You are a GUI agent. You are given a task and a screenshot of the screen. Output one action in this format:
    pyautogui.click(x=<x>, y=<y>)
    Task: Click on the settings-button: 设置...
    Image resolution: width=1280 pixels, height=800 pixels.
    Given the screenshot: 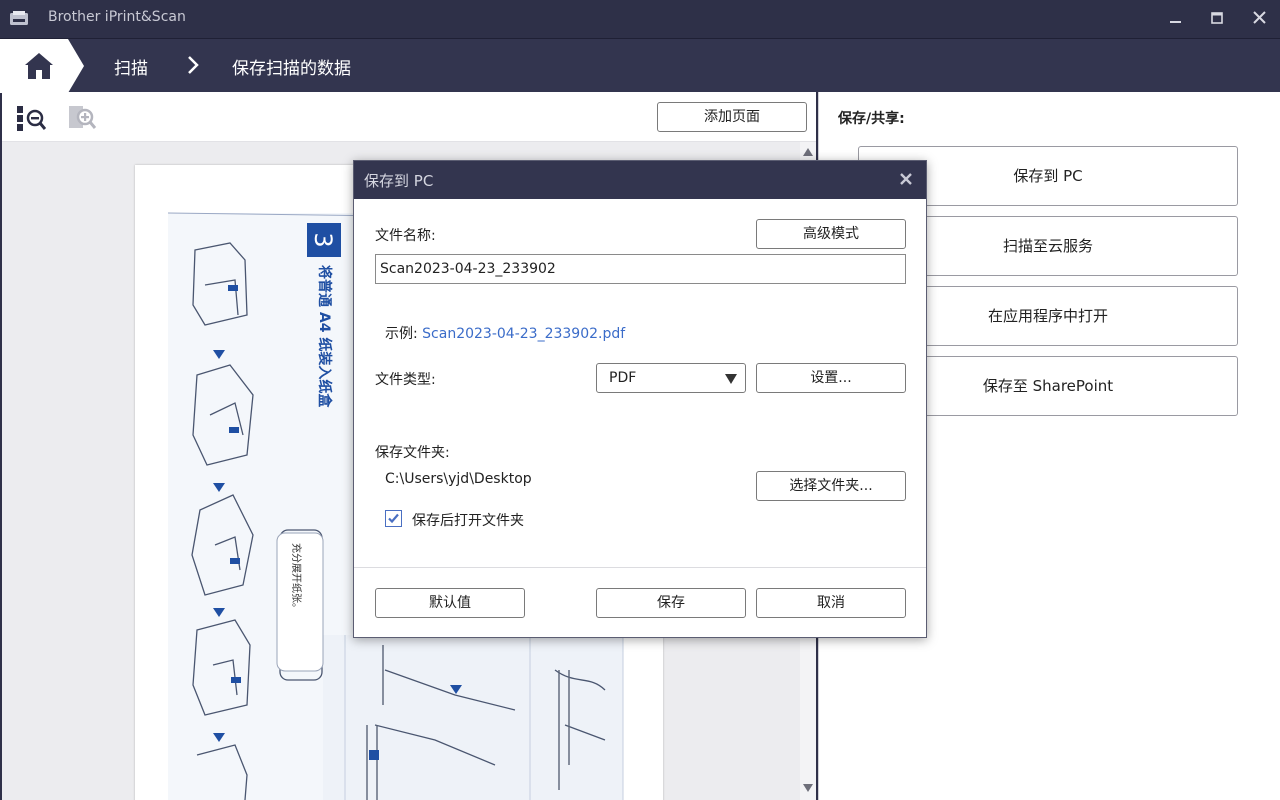 What is the action you would take?
    pyautogui.click(x=831, y=378)
    